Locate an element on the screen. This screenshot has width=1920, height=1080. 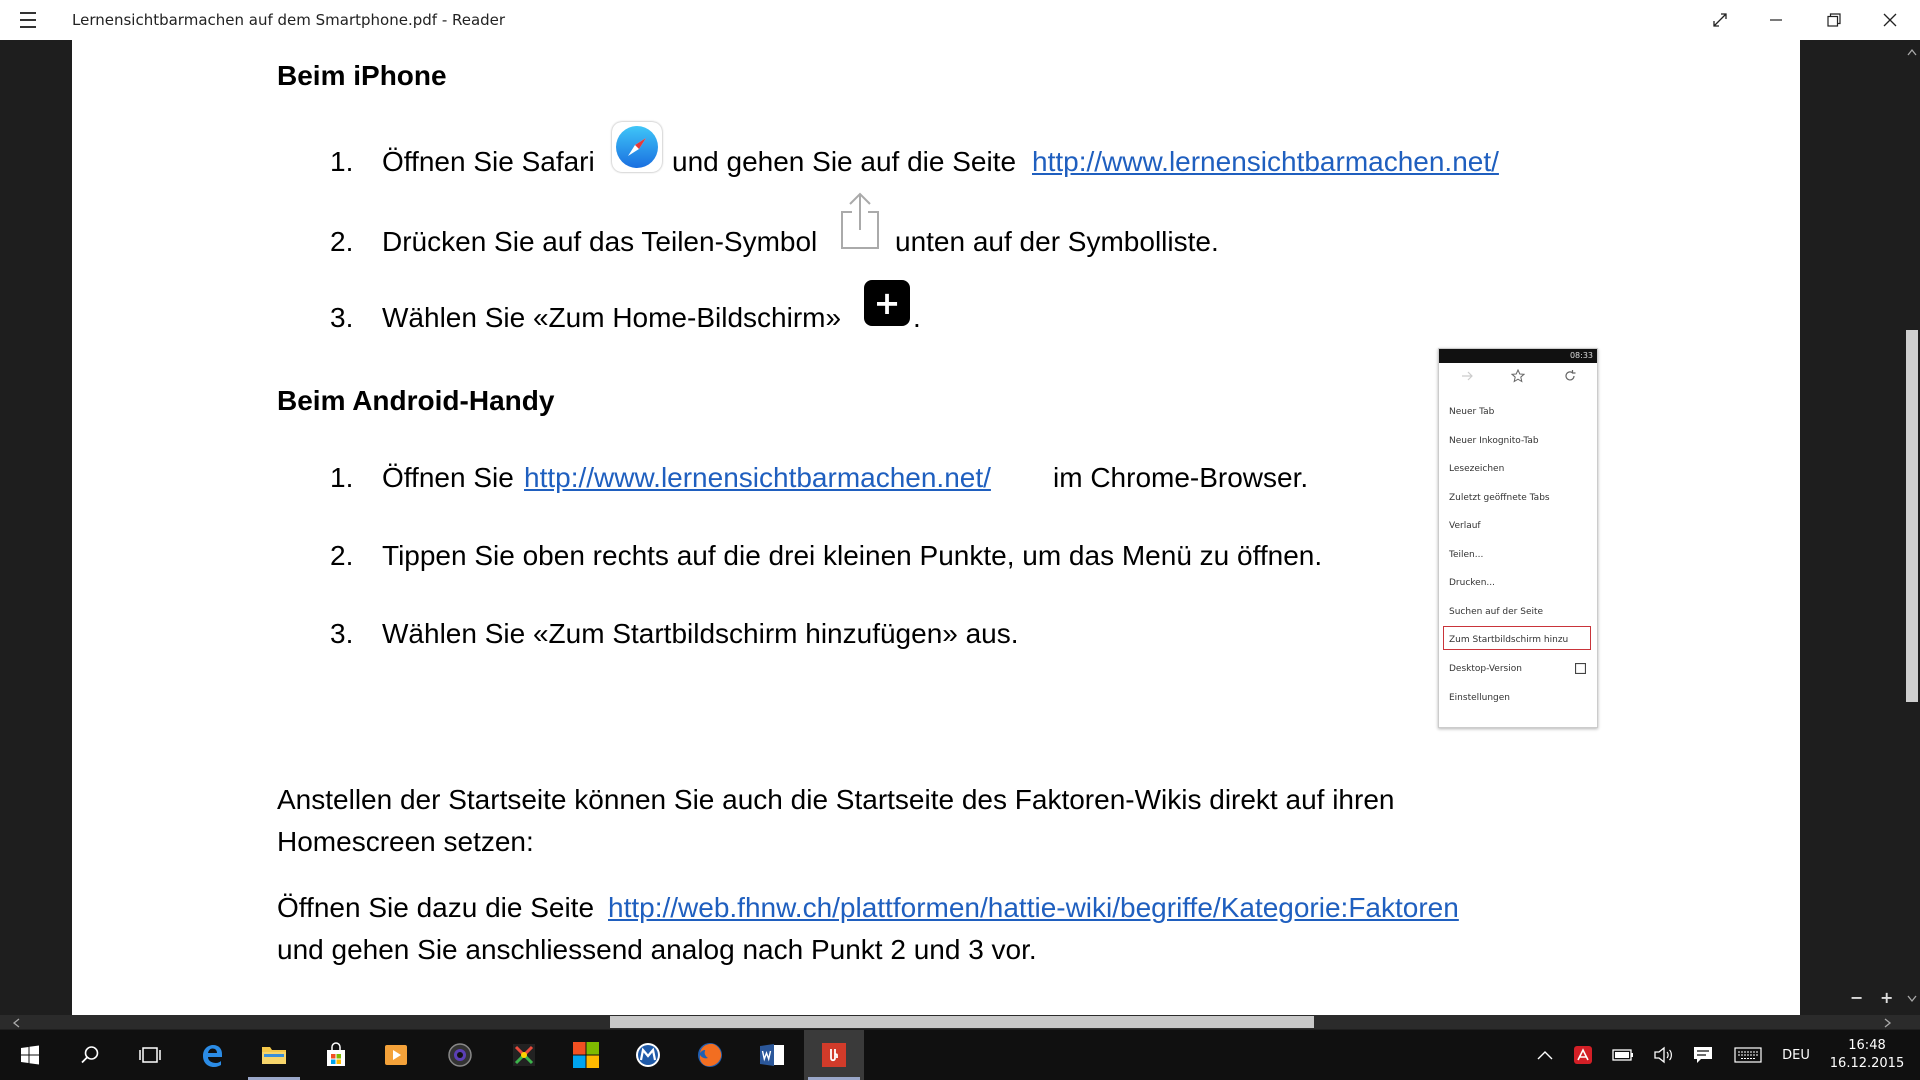
phone-menu-item: Desktop-Version is located at coordinates (1485, 669).